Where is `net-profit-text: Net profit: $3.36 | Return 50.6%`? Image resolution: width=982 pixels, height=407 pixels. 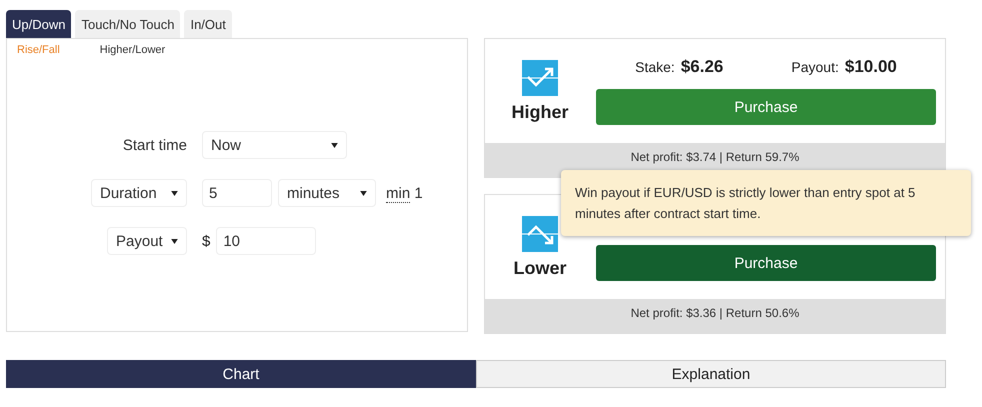 net-profit-text: Net profit: $3.36 | Return 50.6% is located at coordinates (715, 313).